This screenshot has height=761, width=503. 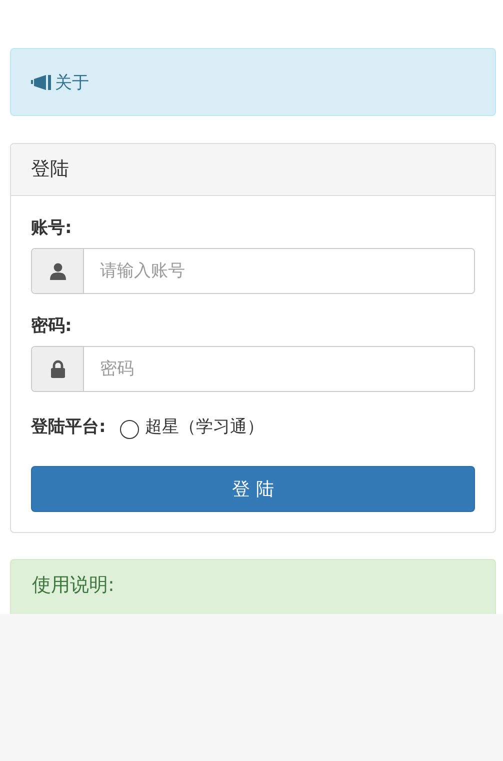 What do you see at coordinates (73, 585) in the screenshot?
I see `instructions-text: 使用说明:` at bounding box center [73, 585].